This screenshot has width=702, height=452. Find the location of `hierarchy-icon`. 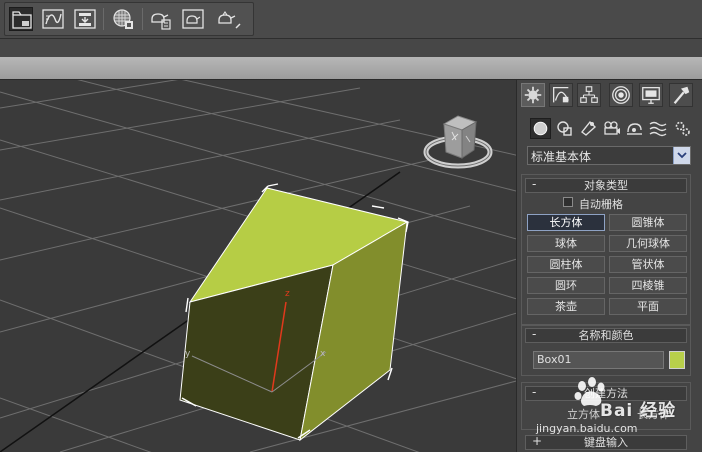

hierarchy-icon is located at coordinates (589, 94).